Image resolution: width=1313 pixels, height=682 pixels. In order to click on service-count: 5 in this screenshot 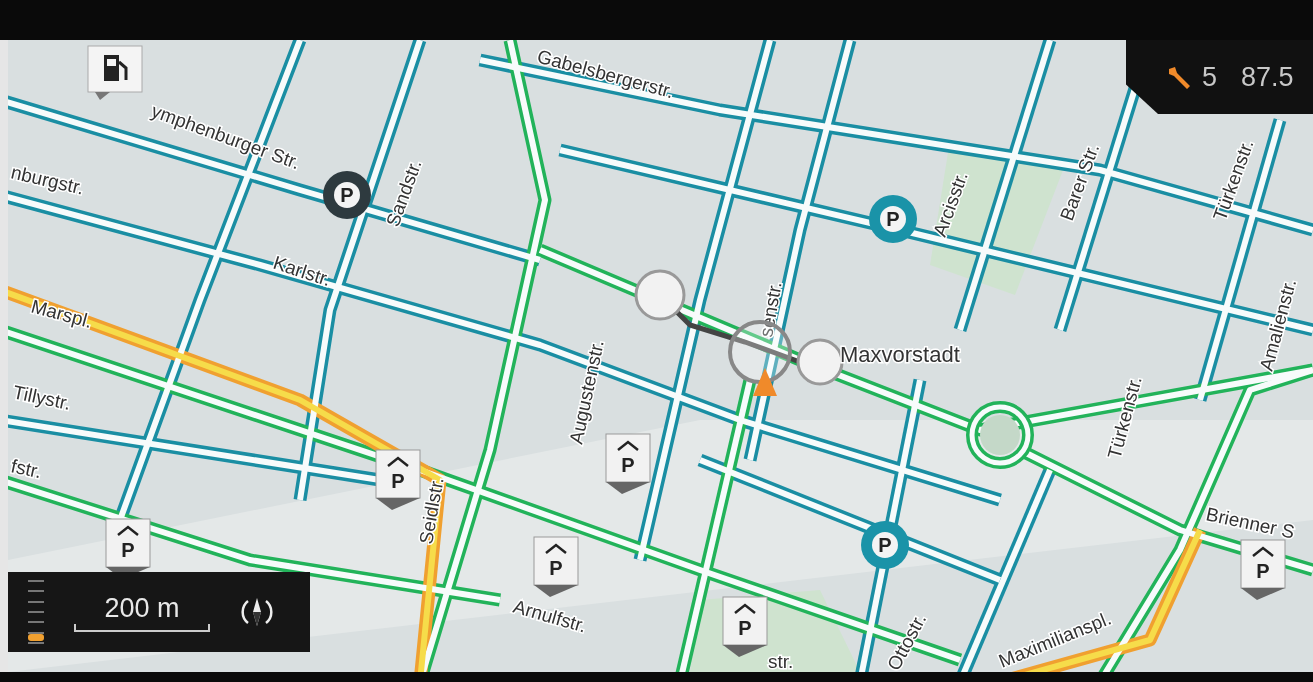, I will do `click(1210, 77)`.